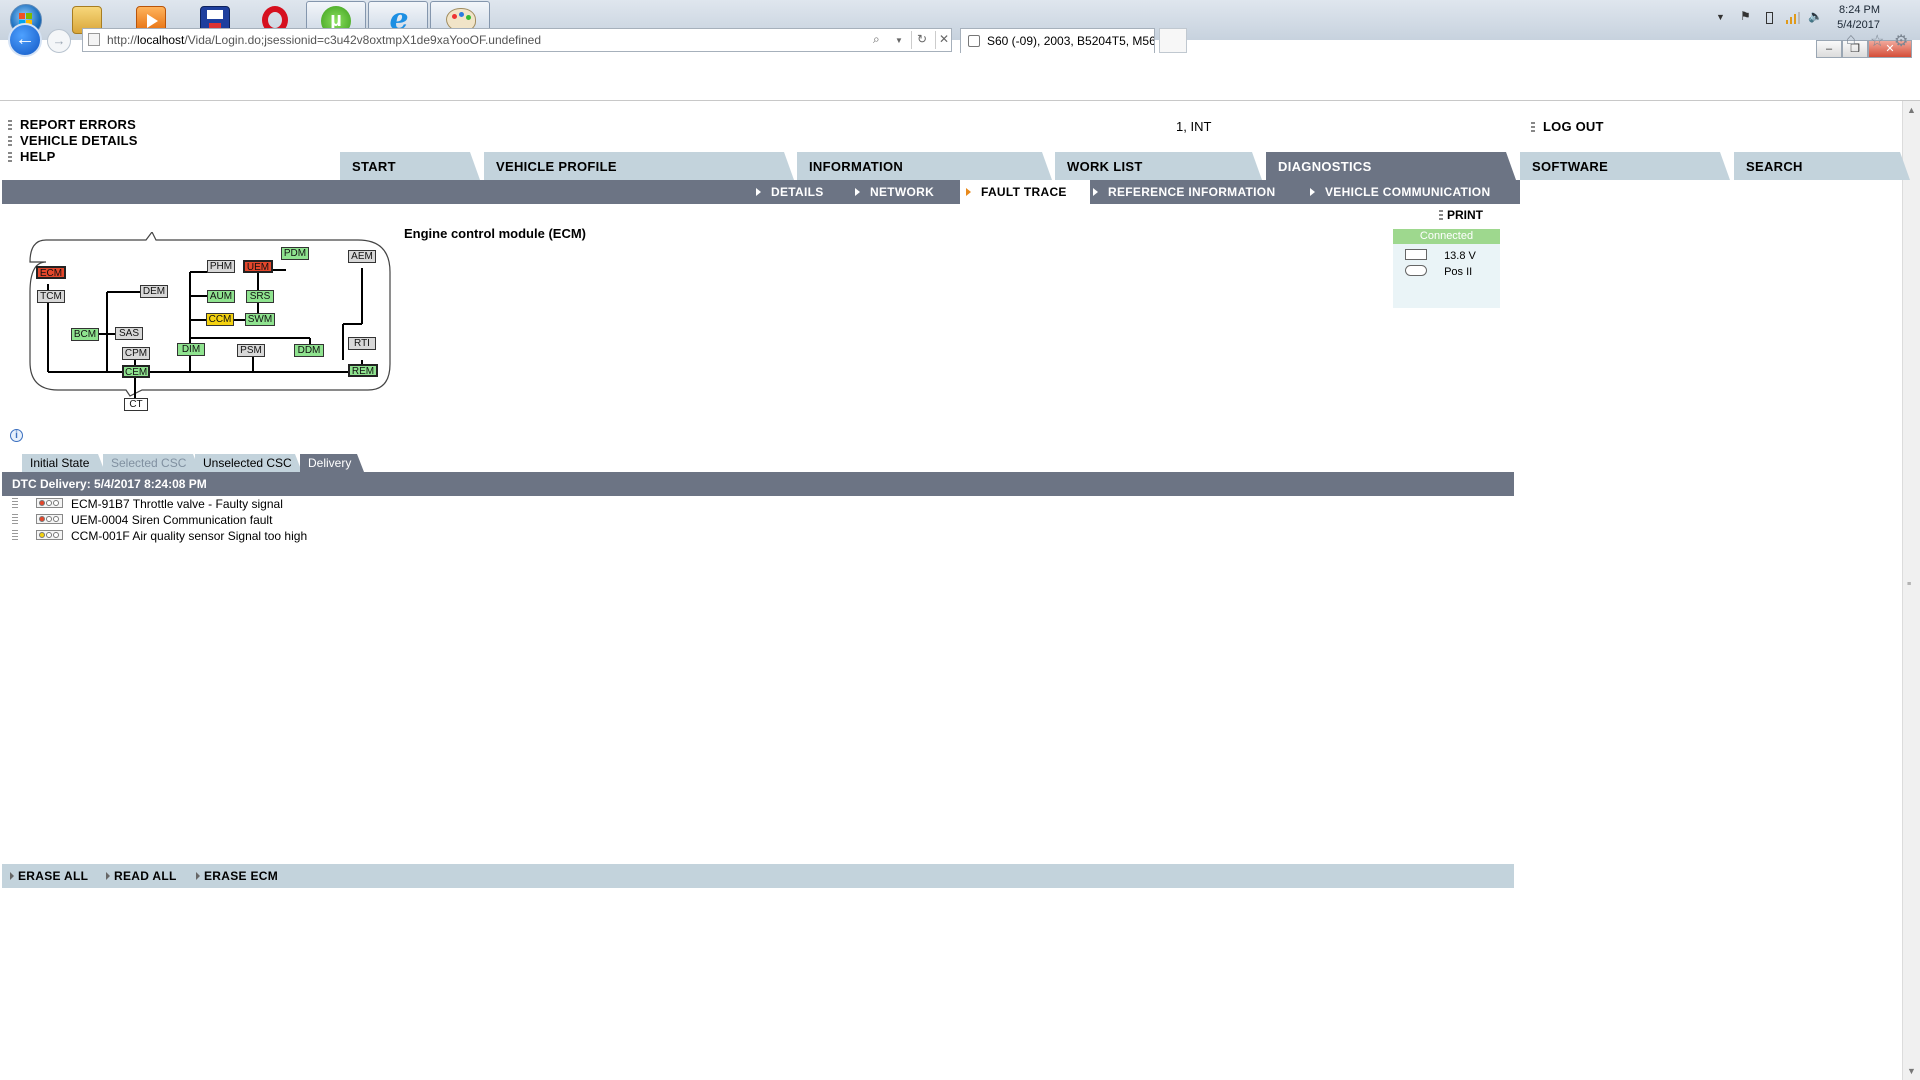 The height and width of the screenshot is (1080, 1920). Describe the element at coordinates (1460, 256) in the screenshot. I see `voltage-value: 13.8 V` at that location.